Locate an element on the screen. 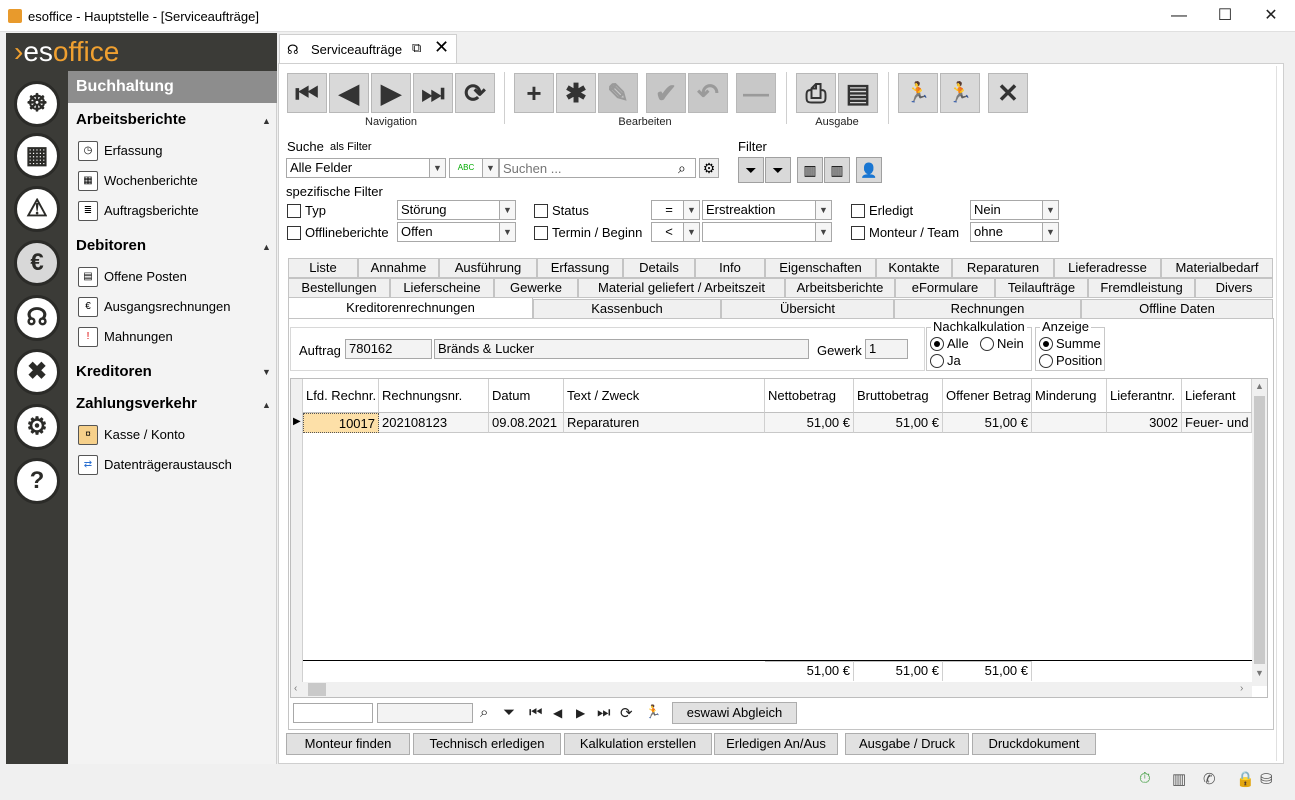  refresh-icon: ⟳ is located at coordinates (626, 713).